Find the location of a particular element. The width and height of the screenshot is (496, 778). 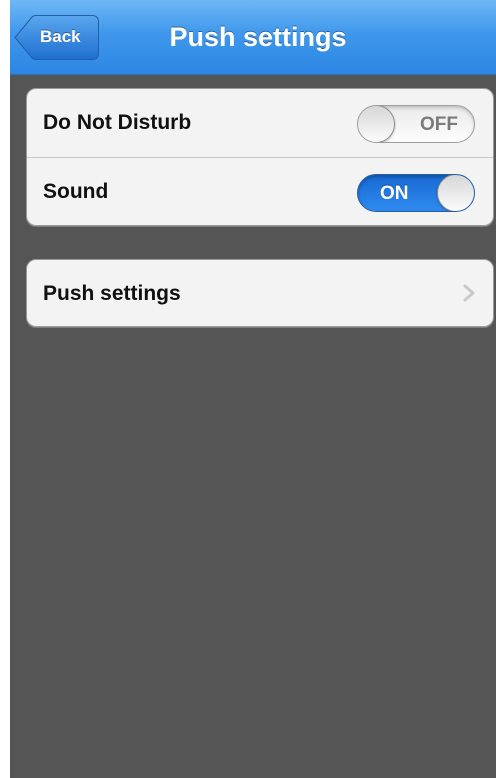

do-not-disturb-toggle: OFF is located at coordinates (416, 124).